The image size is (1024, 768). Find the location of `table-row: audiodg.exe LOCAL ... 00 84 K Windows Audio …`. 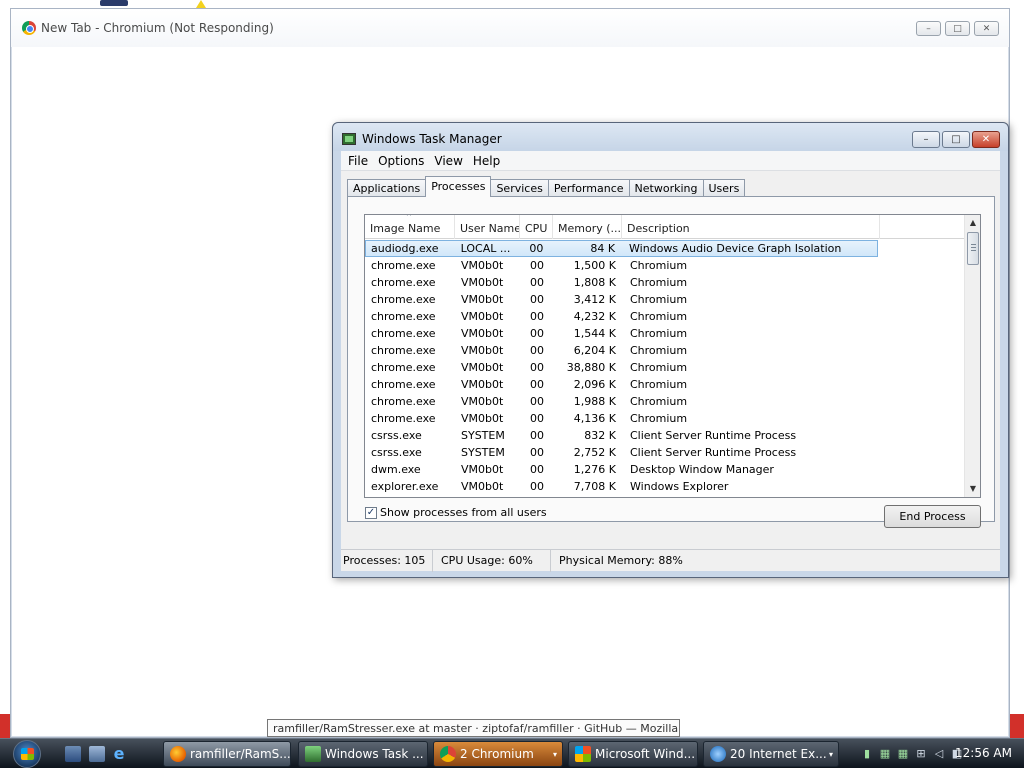

table-row: audiodg.exe LOCAL ... 00 84 K Windows Audio … is located at coordinates (621, 248).